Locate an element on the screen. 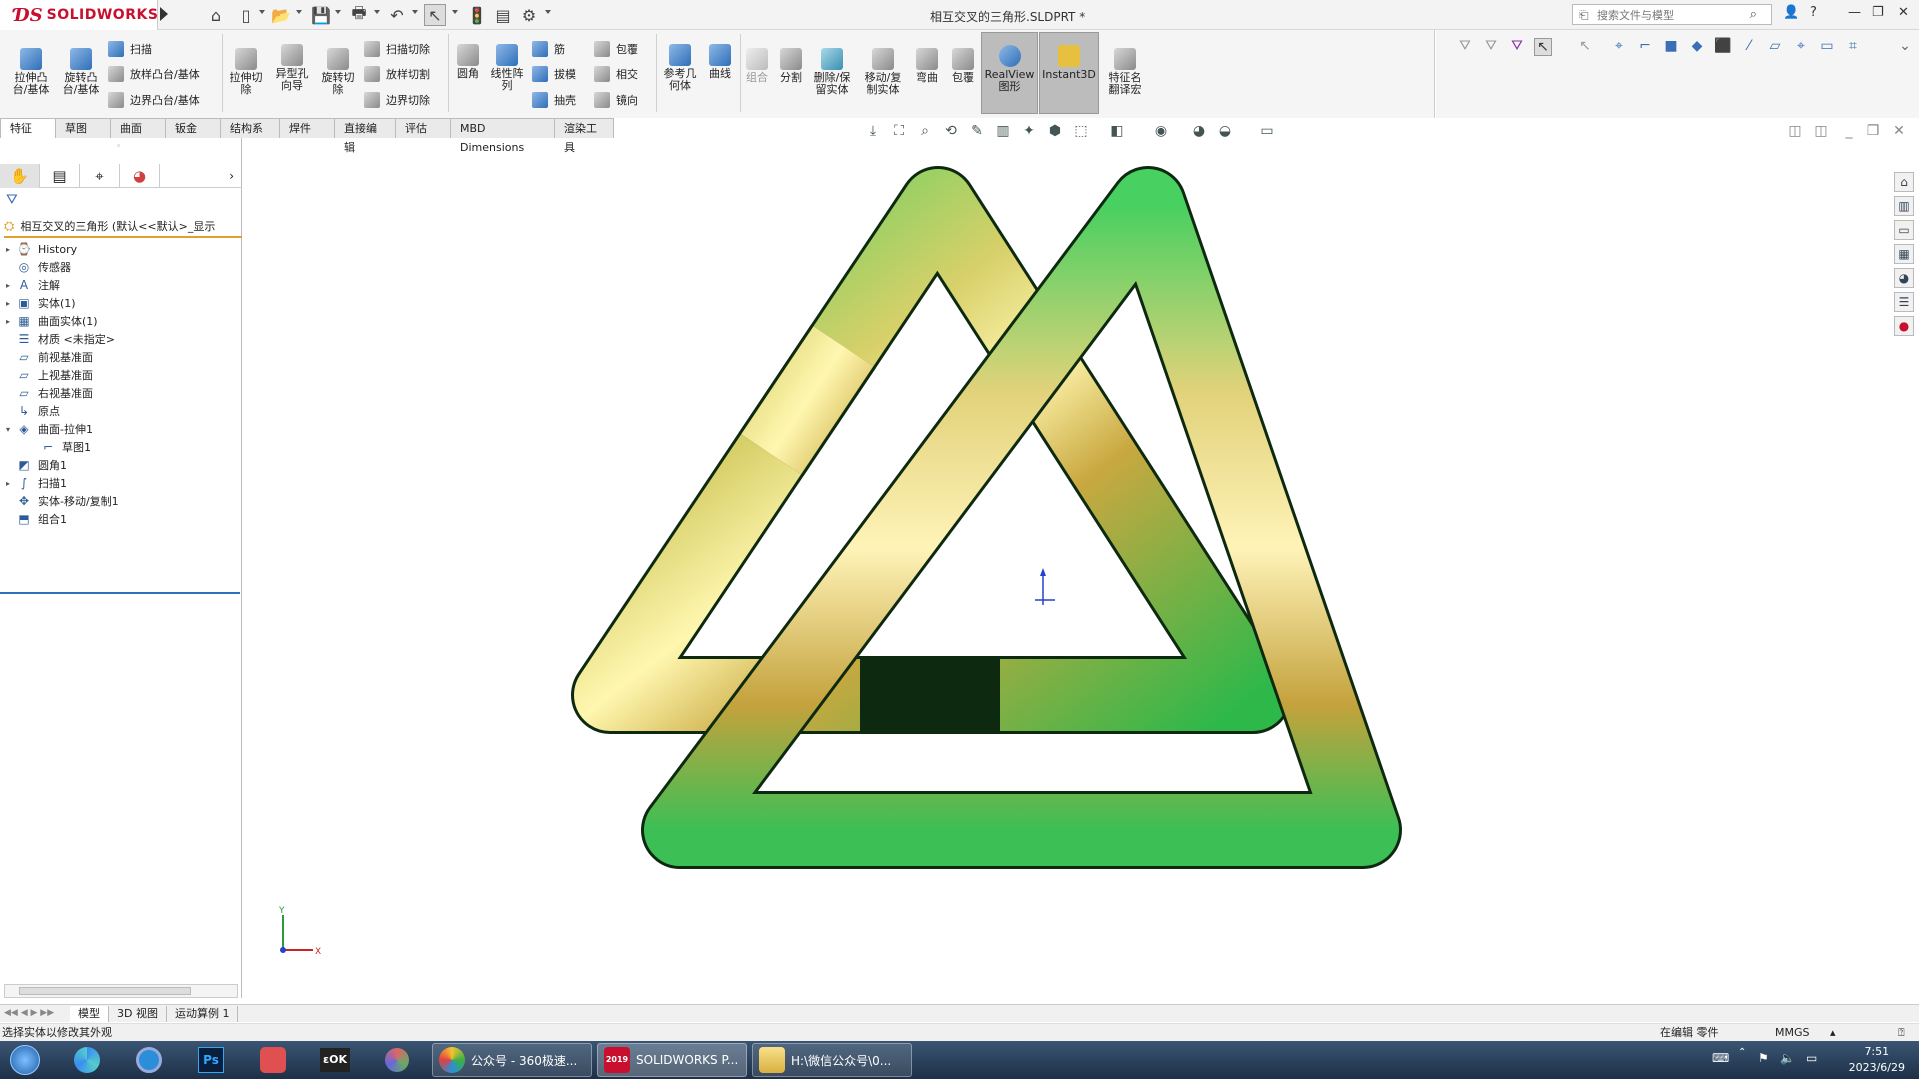 The width and height of the screenshot is (1919, 1079). extrude-boss-button: 拉伸凸 台/基体 is located at coordinates (31, 72).